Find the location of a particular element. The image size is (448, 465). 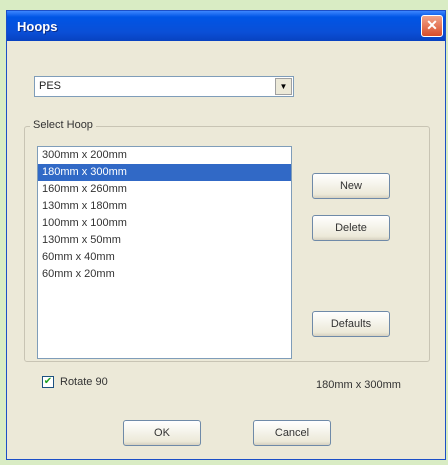

close-icon: ✕ is located at coordinates (432, 25).